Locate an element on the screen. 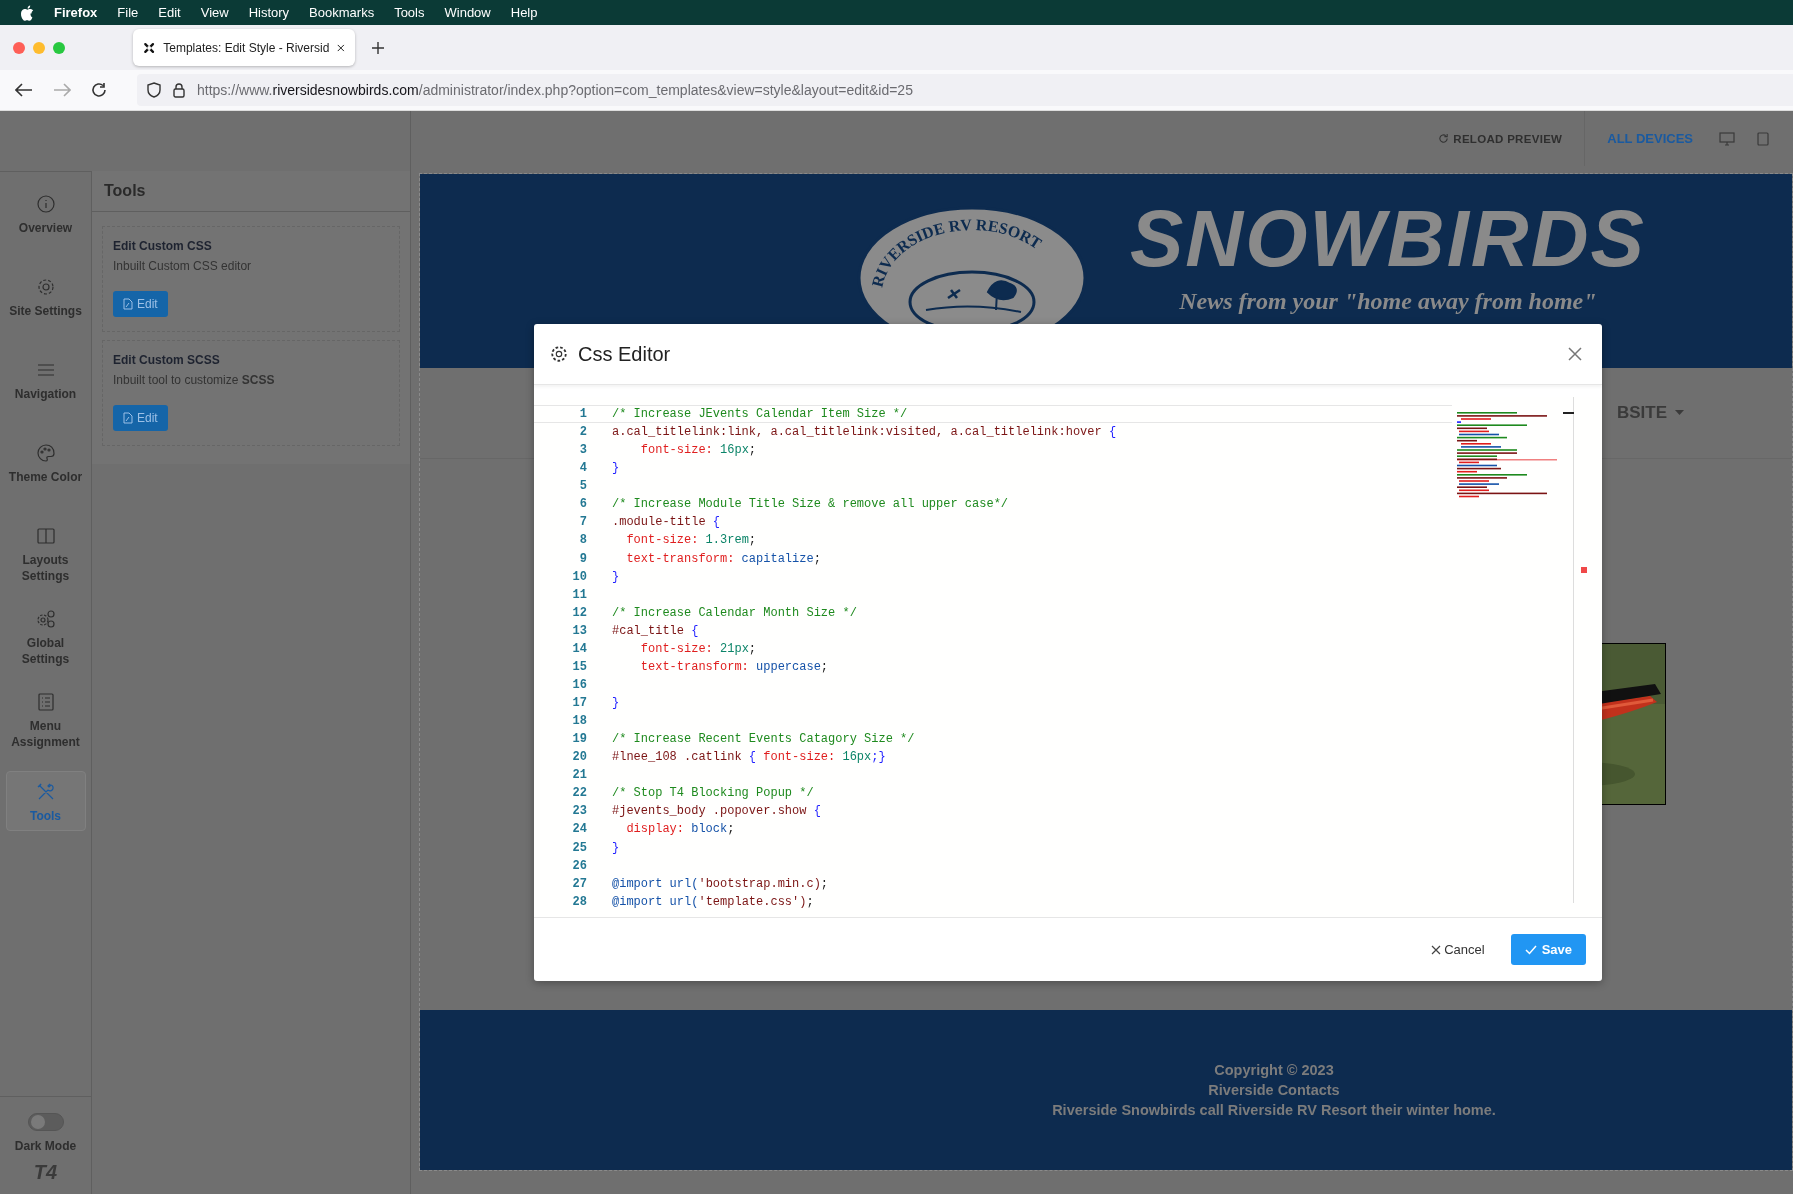 Image resolution: width=1793 pixels, height=1194 pixels. line-number: 24 is located at coordinates (579, 829).